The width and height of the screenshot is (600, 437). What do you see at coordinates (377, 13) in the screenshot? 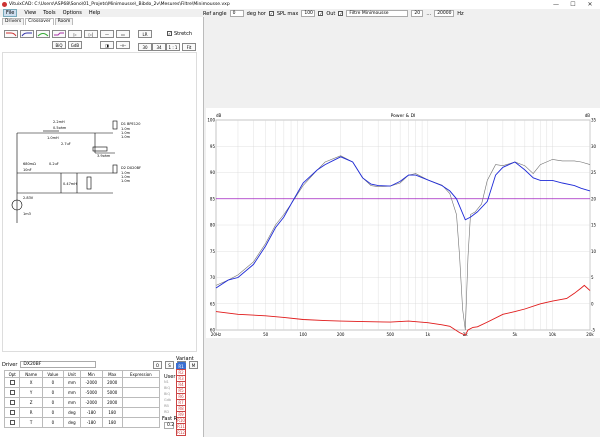
I see `filter-name-input: Filtre Minimousse` at bounding box center [377, 13].